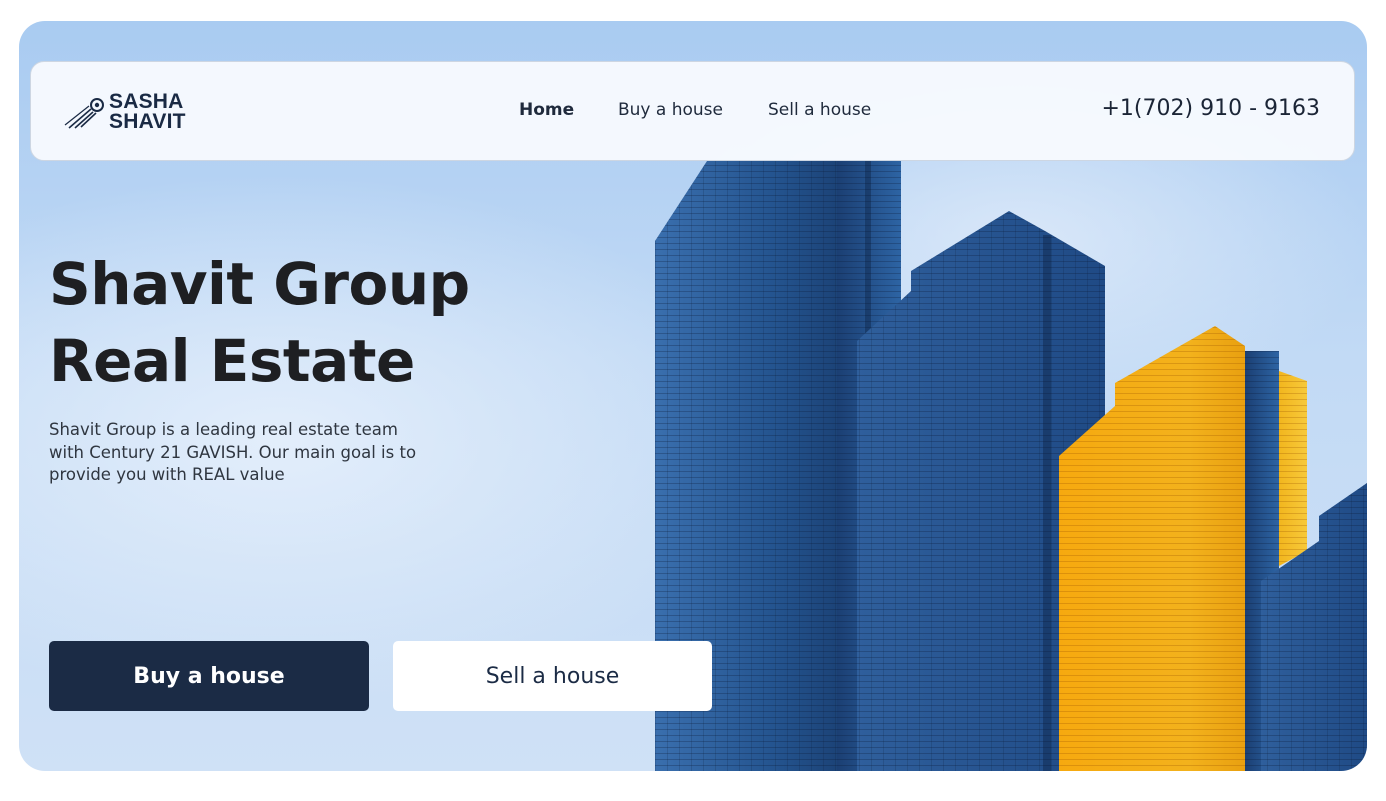  I want to click on phone-number-link: +1(702) 910 - 9163, so click(1211, 108).